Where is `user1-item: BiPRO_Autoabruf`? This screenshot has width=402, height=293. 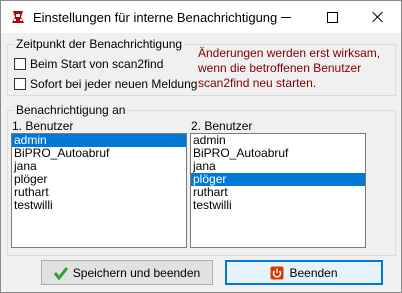
user1-item: BiPRO_Autoabruf is located at coordinates (99, 153).